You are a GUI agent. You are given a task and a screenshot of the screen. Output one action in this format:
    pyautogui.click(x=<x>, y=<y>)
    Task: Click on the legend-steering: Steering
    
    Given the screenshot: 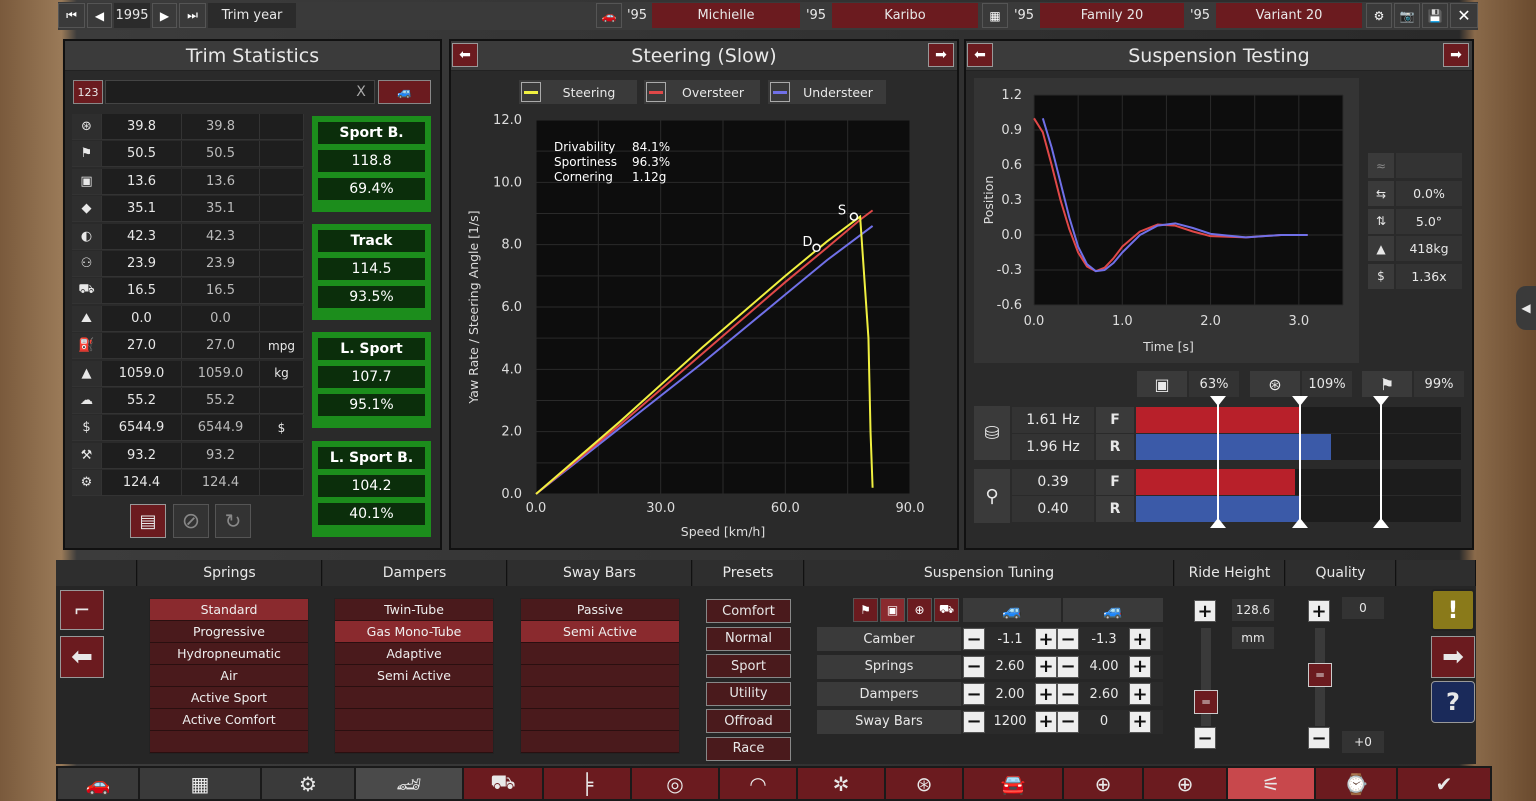 What is the action you would take?
    pyautogui.click(x=578, y=92)
    